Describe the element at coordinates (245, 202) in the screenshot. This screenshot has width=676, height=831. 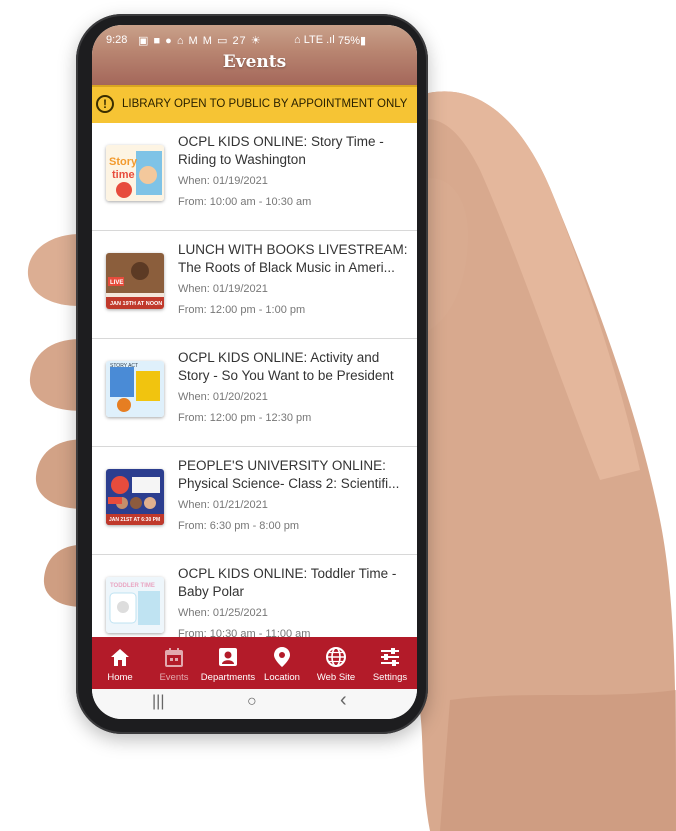
I see `event-time: From: 10:00 am - 10:30 am` at that location.